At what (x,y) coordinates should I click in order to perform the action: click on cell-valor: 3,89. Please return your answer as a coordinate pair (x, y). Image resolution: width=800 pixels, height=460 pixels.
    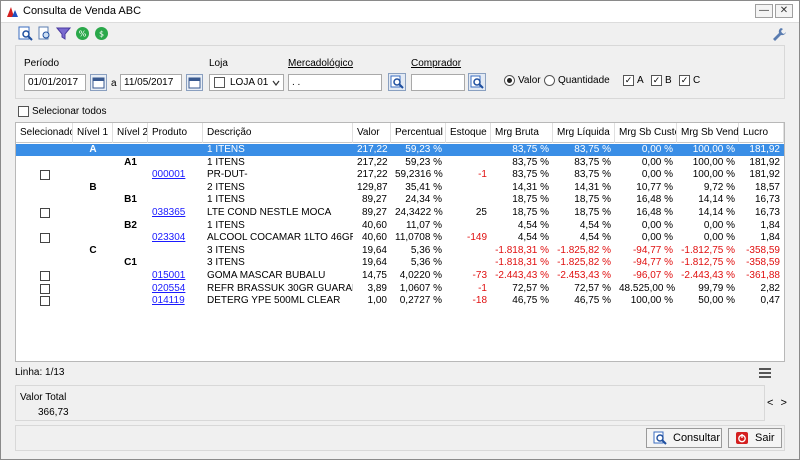
    Looking at the image, I should click on (377, 288).